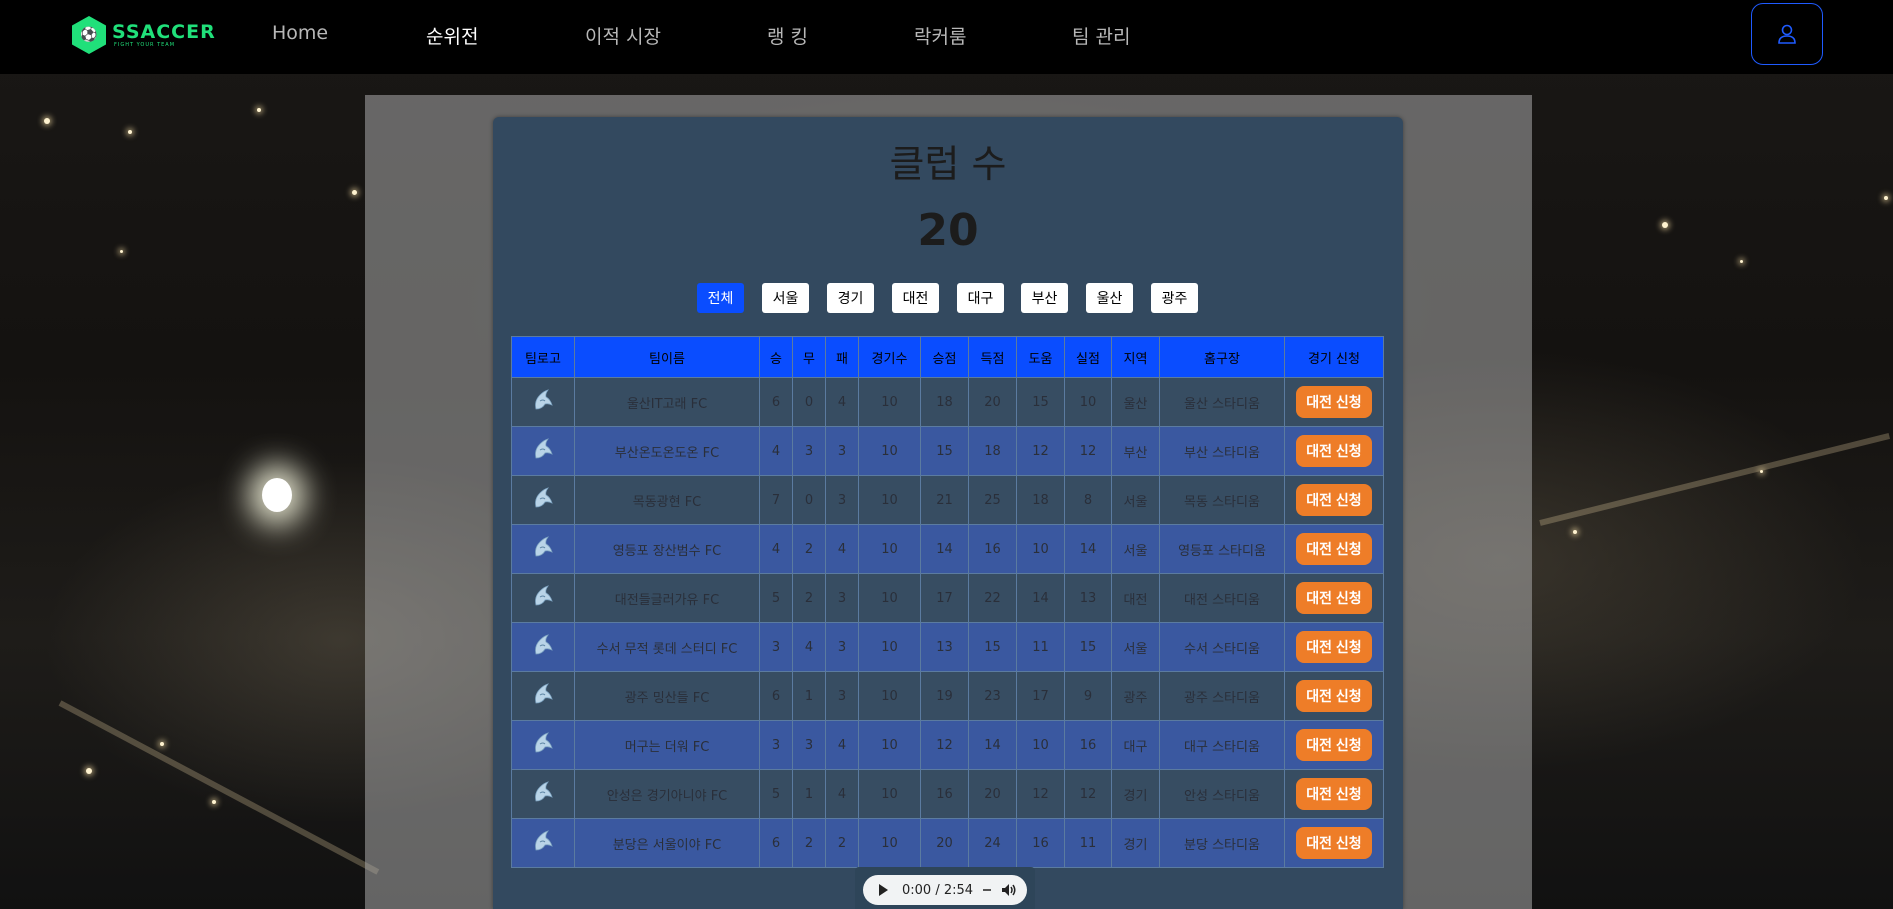  What do you see at coordinates (1101, 35) in the screenshot?
I see `nav-team-management: 팀 관리` at bounding box center [1101, 35].